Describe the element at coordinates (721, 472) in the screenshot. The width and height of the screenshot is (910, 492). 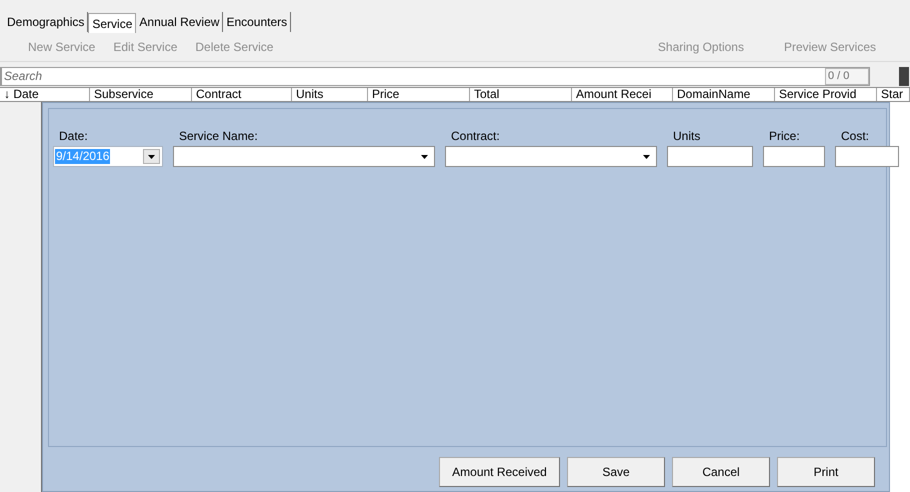
I see `form-button: Cancel` at that location.